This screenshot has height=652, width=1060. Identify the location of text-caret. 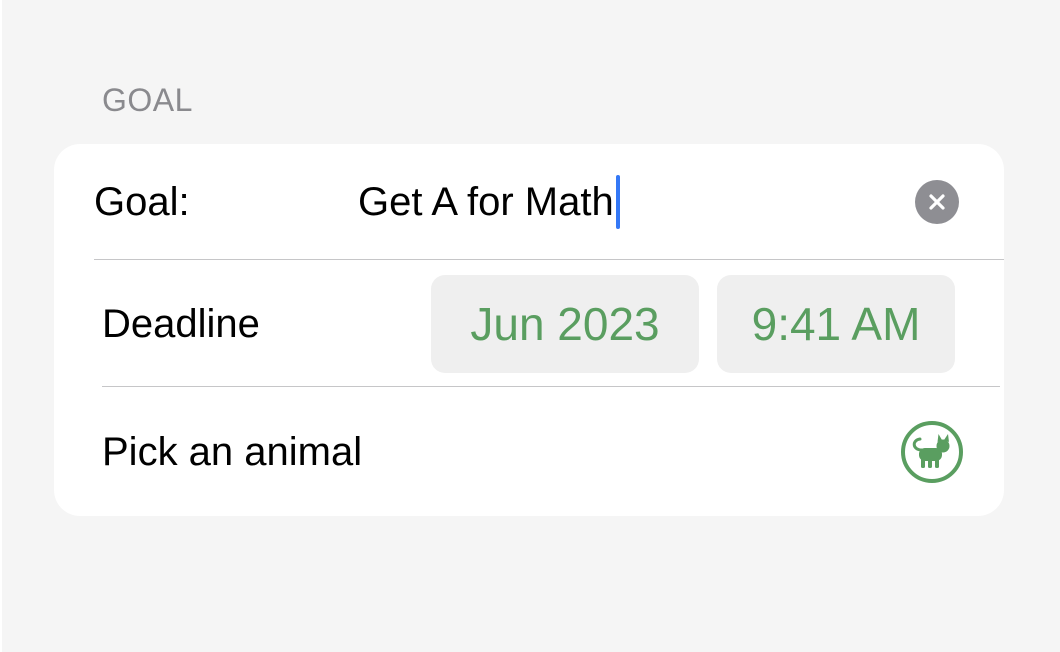
(617, 202).